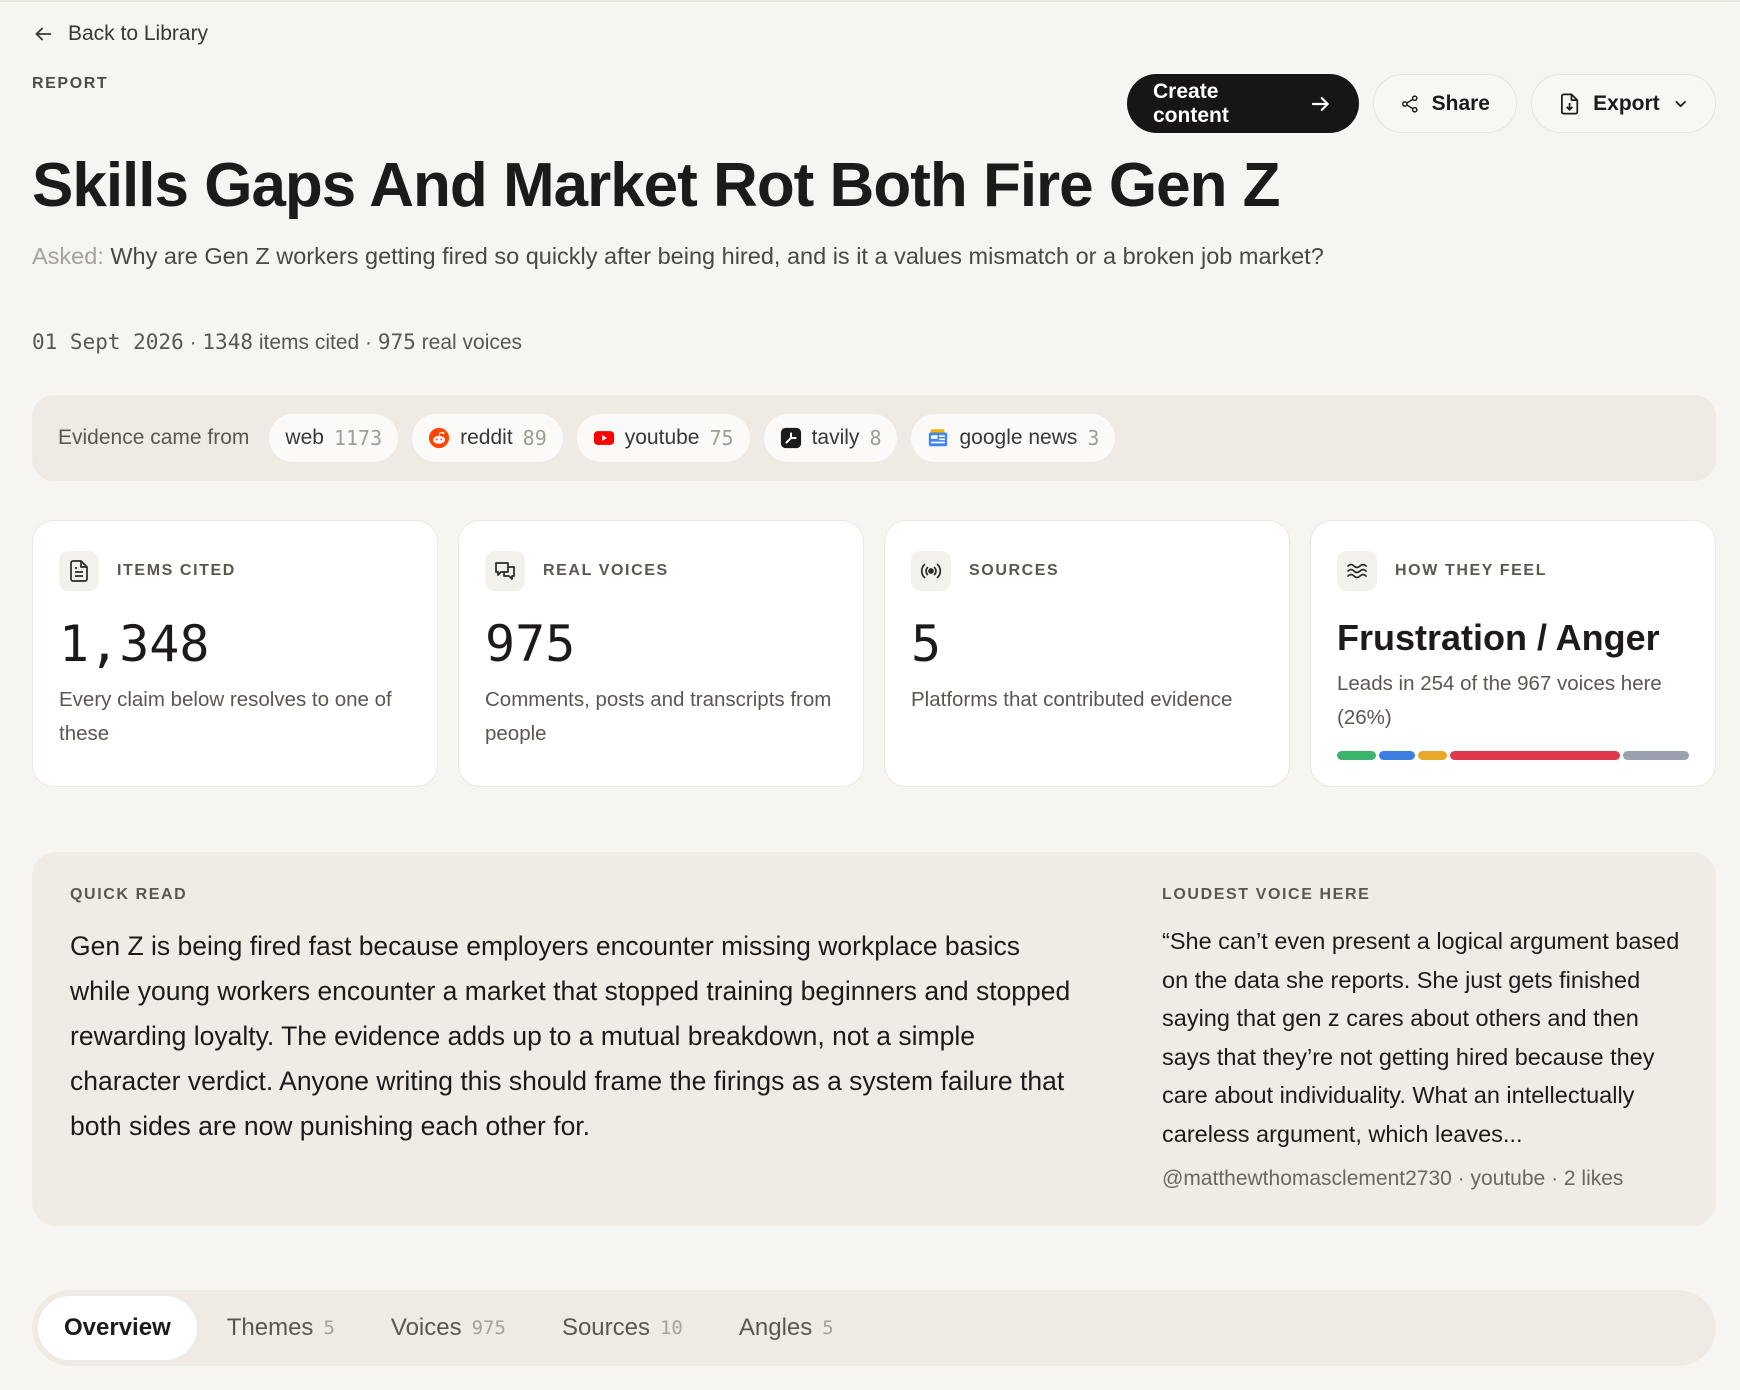  Describe the element at coordinates (603, 438) in the screenshot. I see `youtube-icon` at that location.